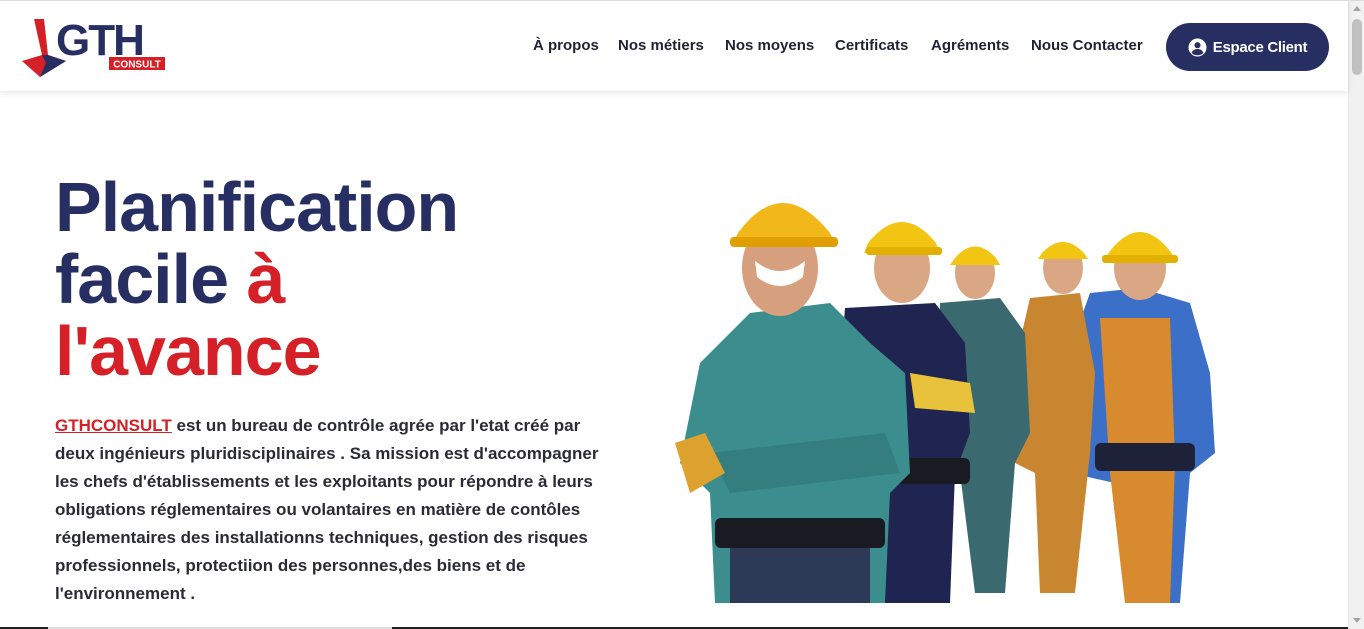  I want to click on espace-client-button: Espace Client, so click(1247, 47).